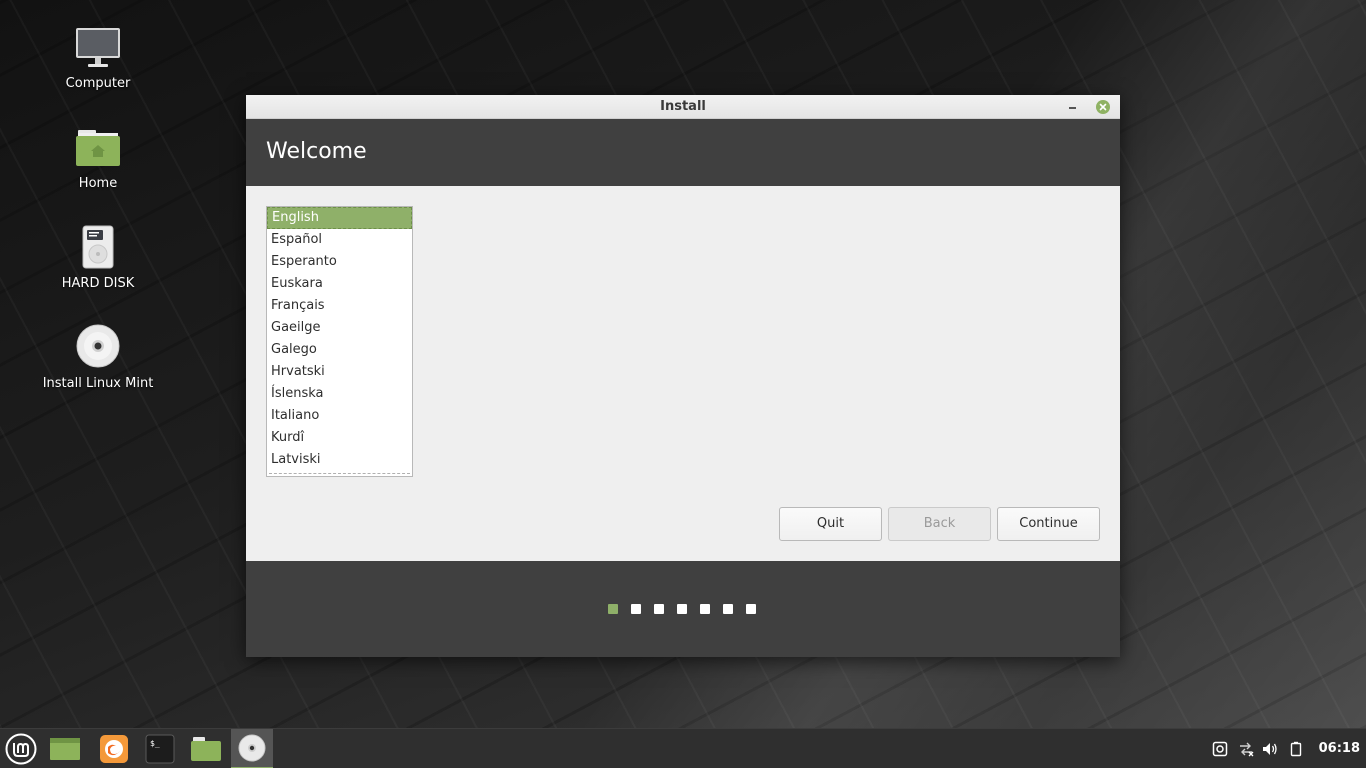  Describe the element at coordinates (339, 218) in the screenshot. I see `language-item-english: English` at that location.